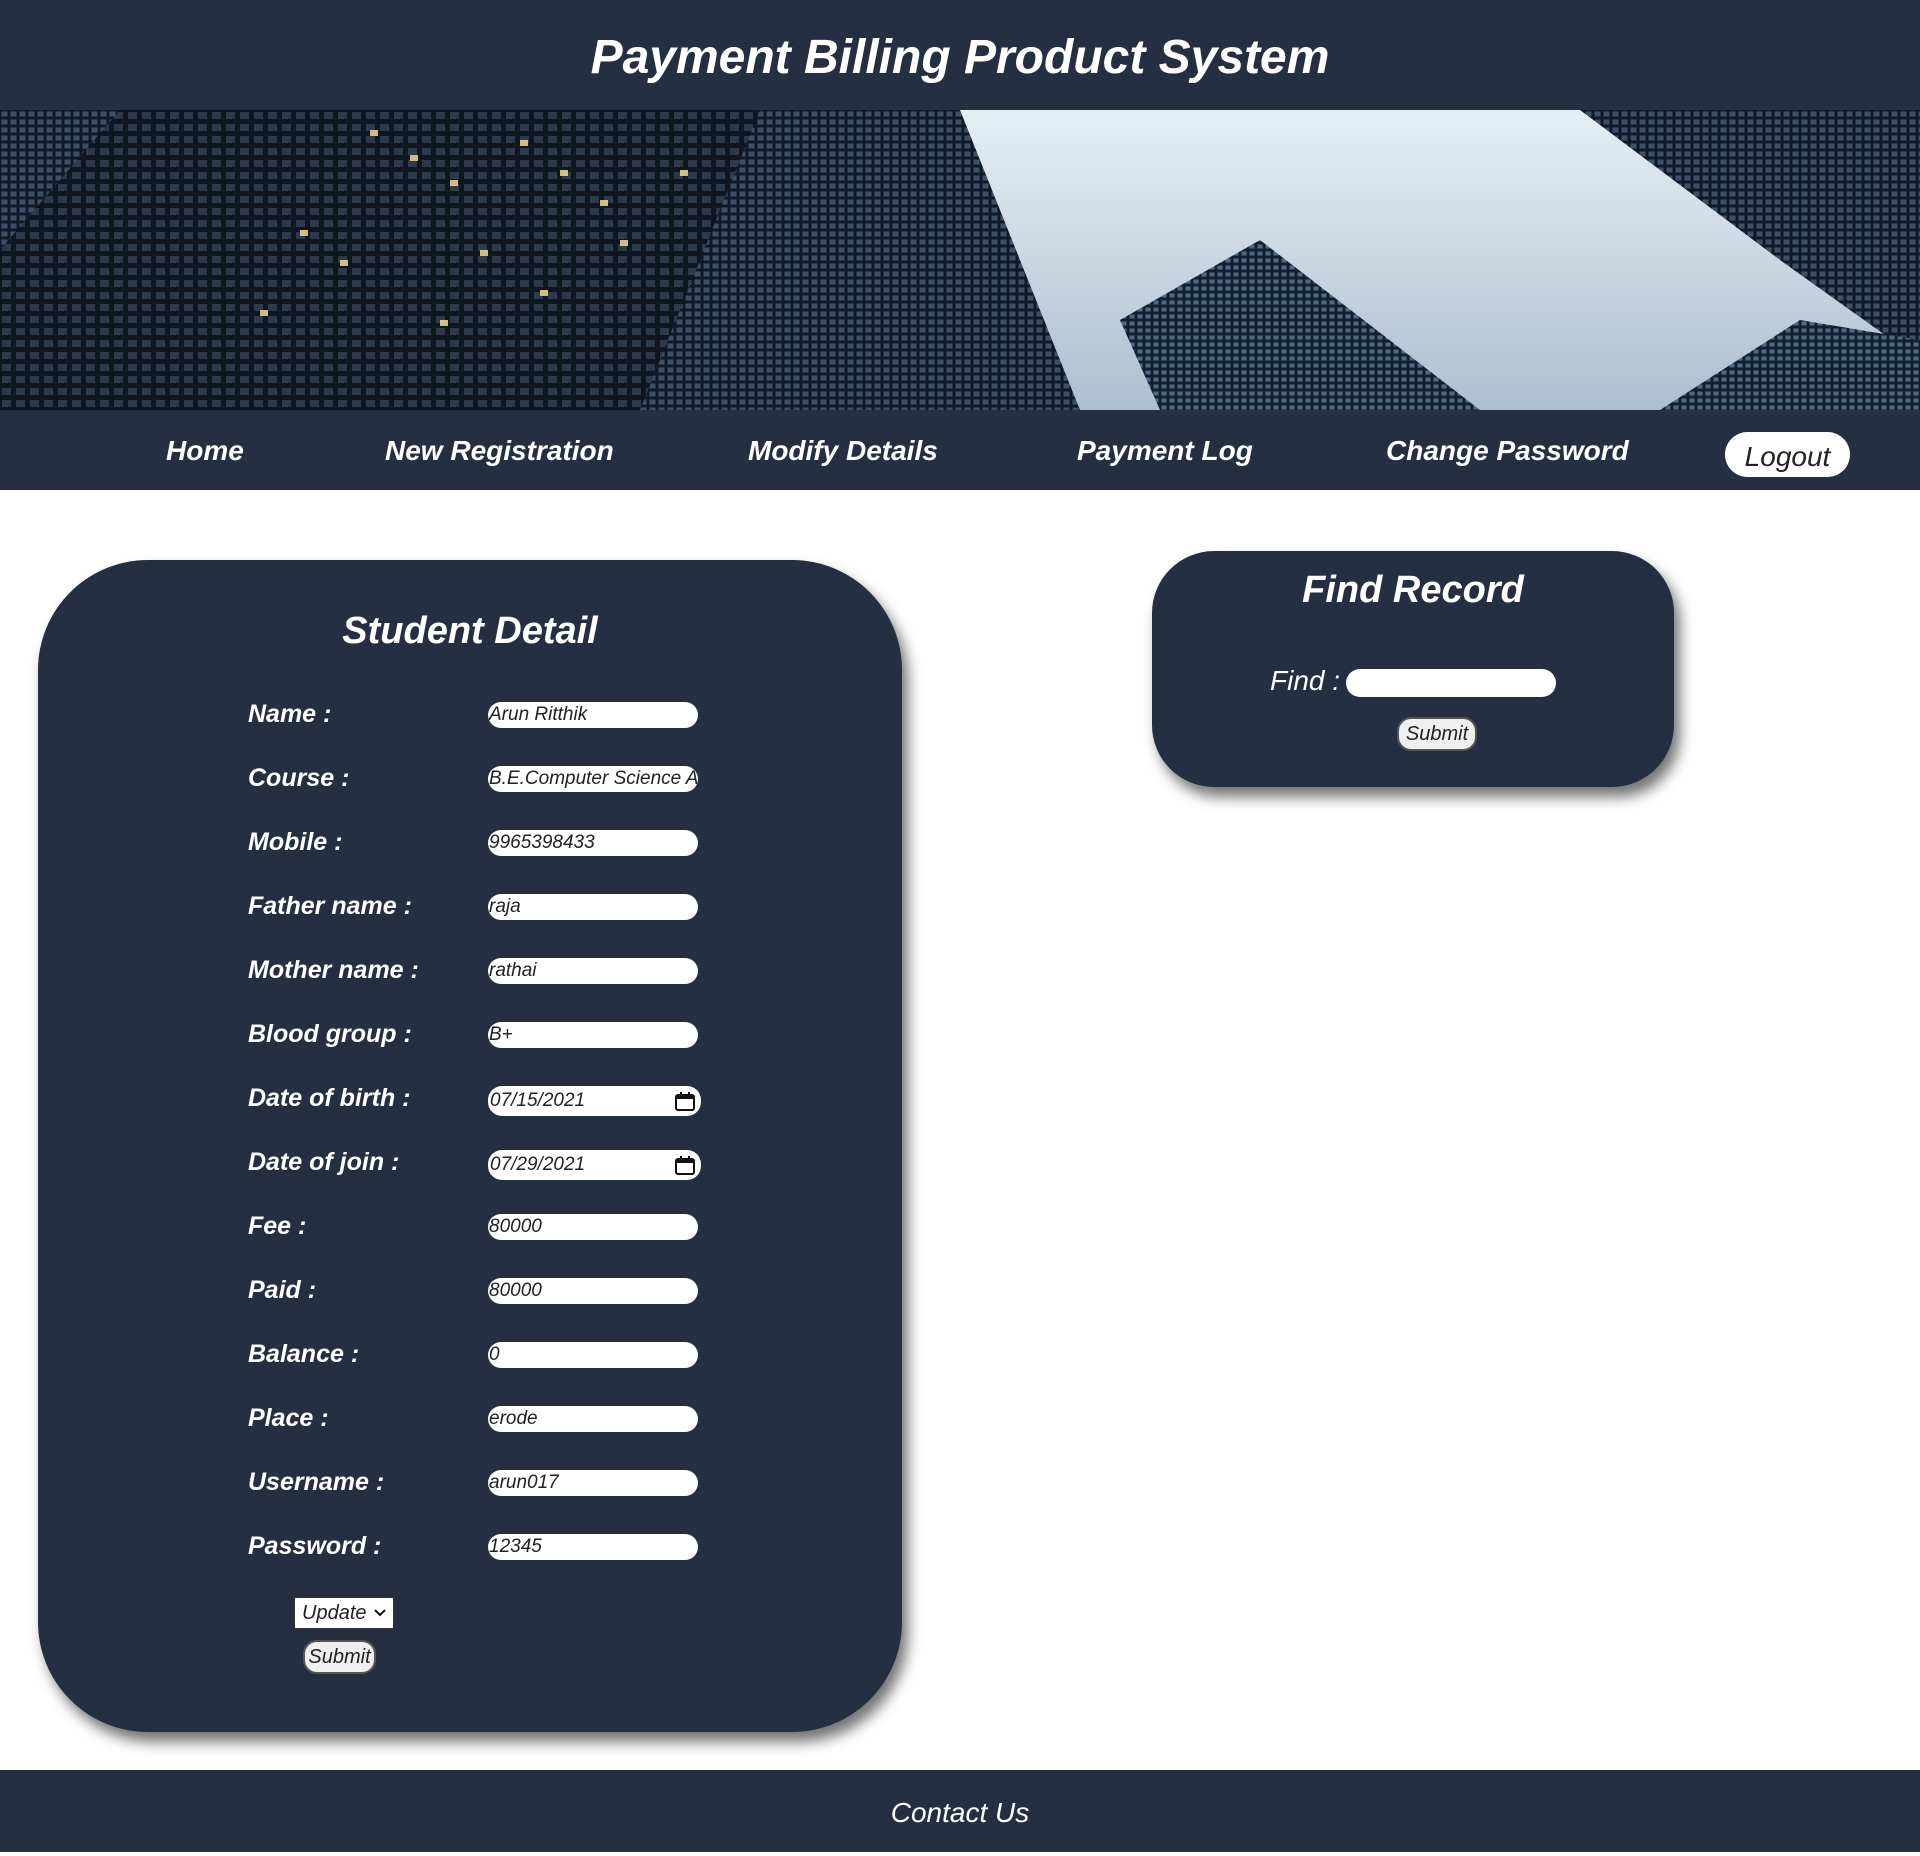 The height and width of the screenshot is (1856, 1920). Describe the element at coordinates (290, 714) in the screenshot. I see `field-name-label: Name :` at that location.